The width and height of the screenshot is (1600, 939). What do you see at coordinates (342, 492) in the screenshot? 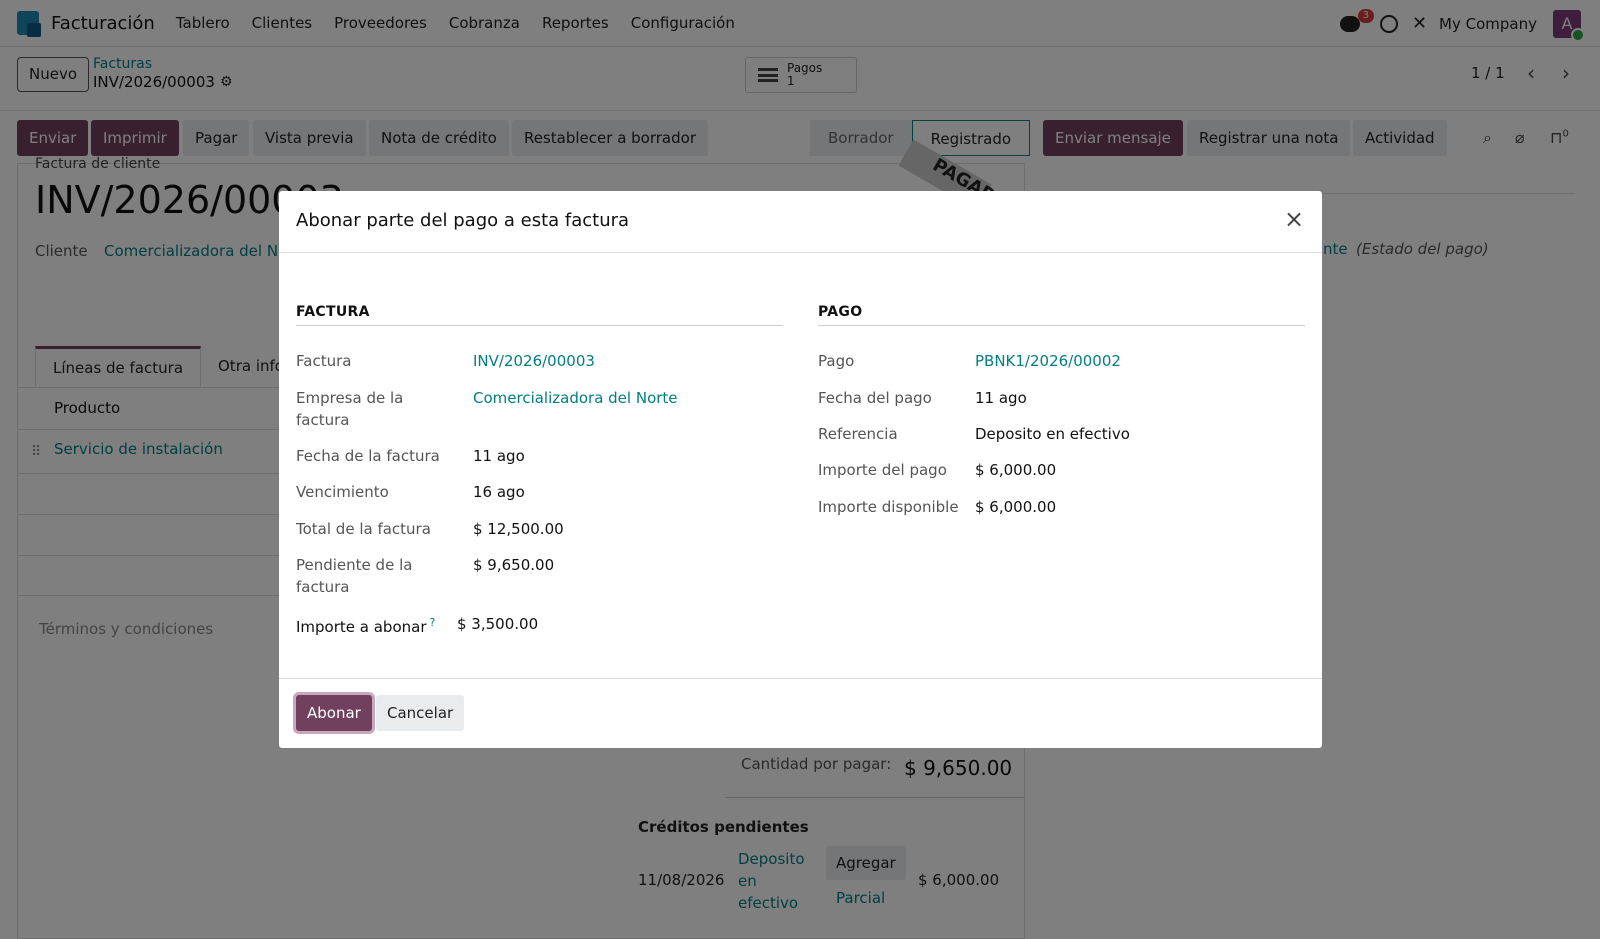
I see `due-date-label: Vencimiento` at bounding box center [342, 492].